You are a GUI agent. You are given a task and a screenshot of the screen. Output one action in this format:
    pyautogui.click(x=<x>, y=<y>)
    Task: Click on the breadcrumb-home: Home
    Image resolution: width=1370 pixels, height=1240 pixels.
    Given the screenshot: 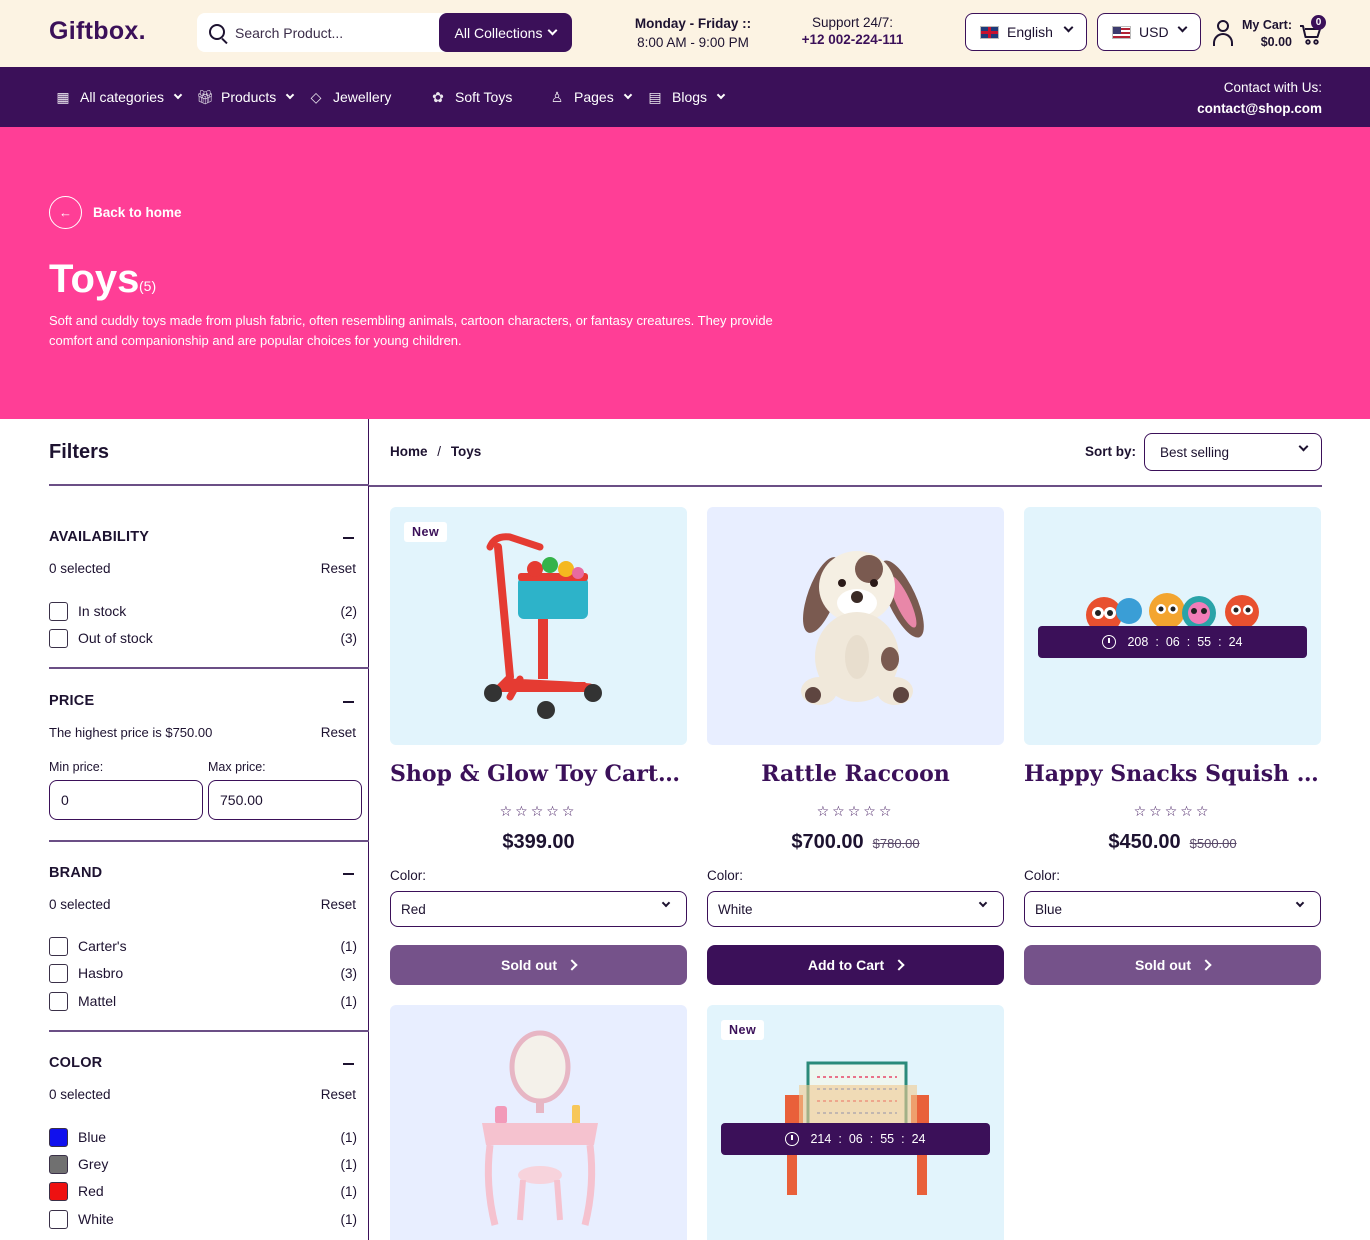 What is the action you would take?
    pyautogui.click(x=409, y=451)
    